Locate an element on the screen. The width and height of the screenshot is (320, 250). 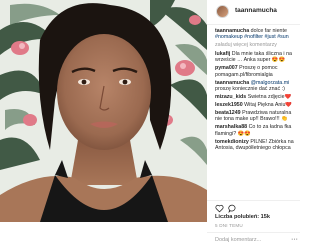
comment-line: #nomakeup #nofilter #just #sun is located at coordinates (257, 37).